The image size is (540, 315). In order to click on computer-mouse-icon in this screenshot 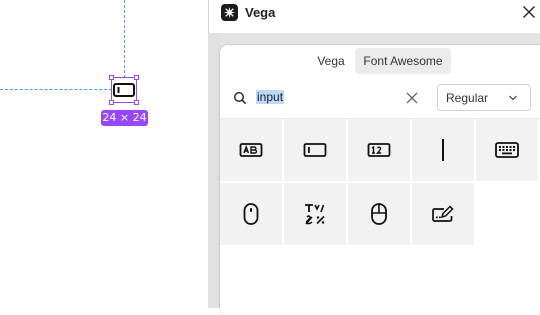, I will do `click(251, 214)`.